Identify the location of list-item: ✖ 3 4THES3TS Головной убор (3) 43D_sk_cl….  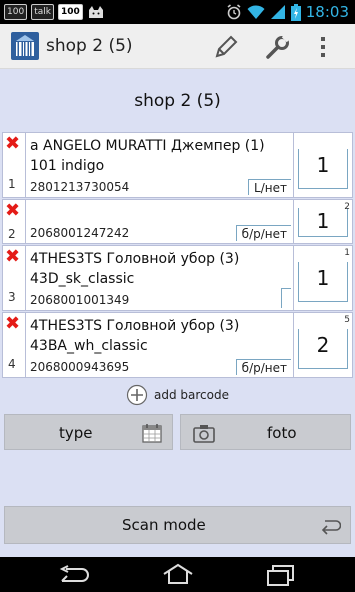
(177, 278).